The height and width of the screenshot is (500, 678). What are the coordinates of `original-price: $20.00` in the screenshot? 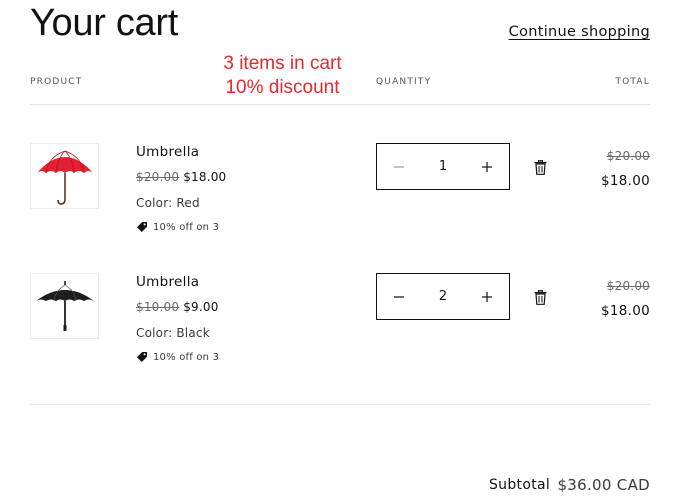 It's located at (158, 177).